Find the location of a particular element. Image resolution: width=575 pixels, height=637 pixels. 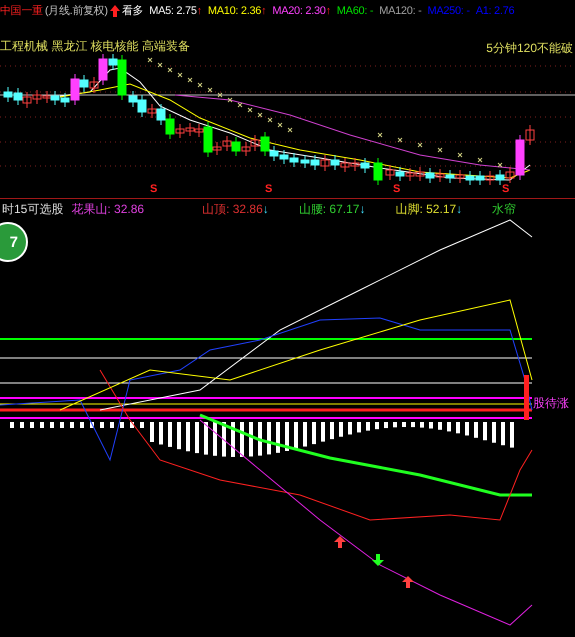

indicator-value: 花果山: 32.86 is located at coordinates (107, 208).